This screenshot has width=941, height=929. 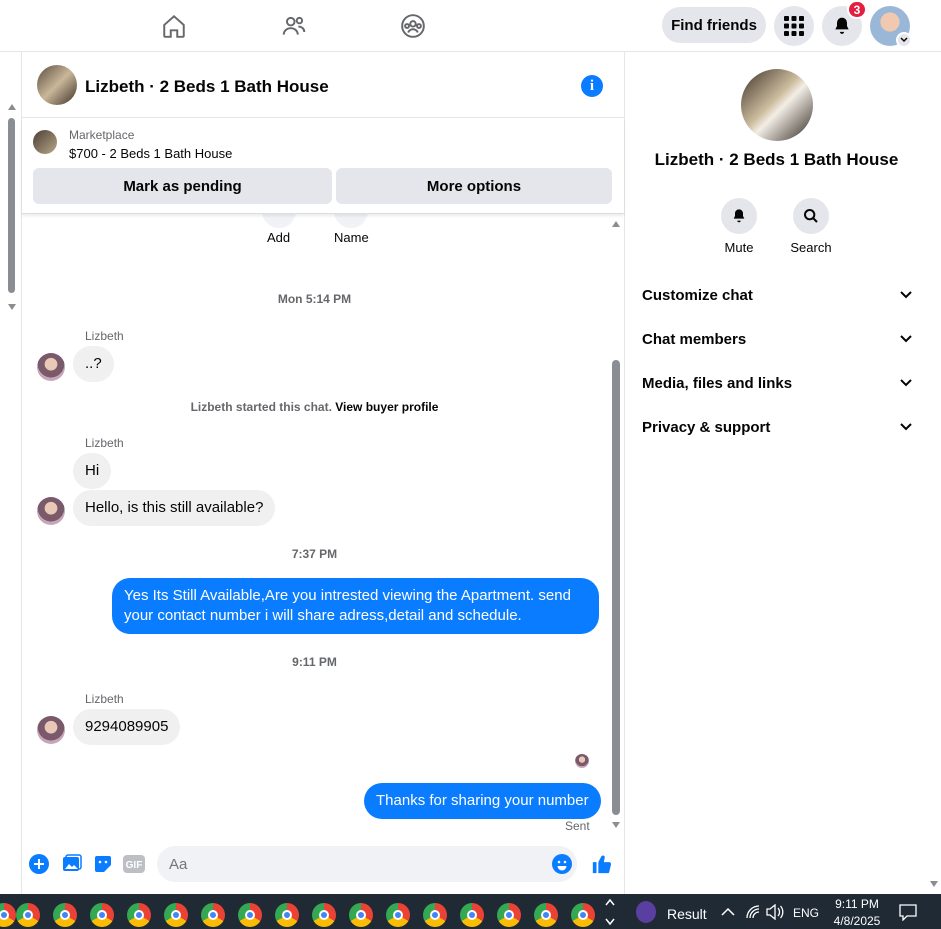 I want to click on name-label: Name, so click(x=351, y=237).